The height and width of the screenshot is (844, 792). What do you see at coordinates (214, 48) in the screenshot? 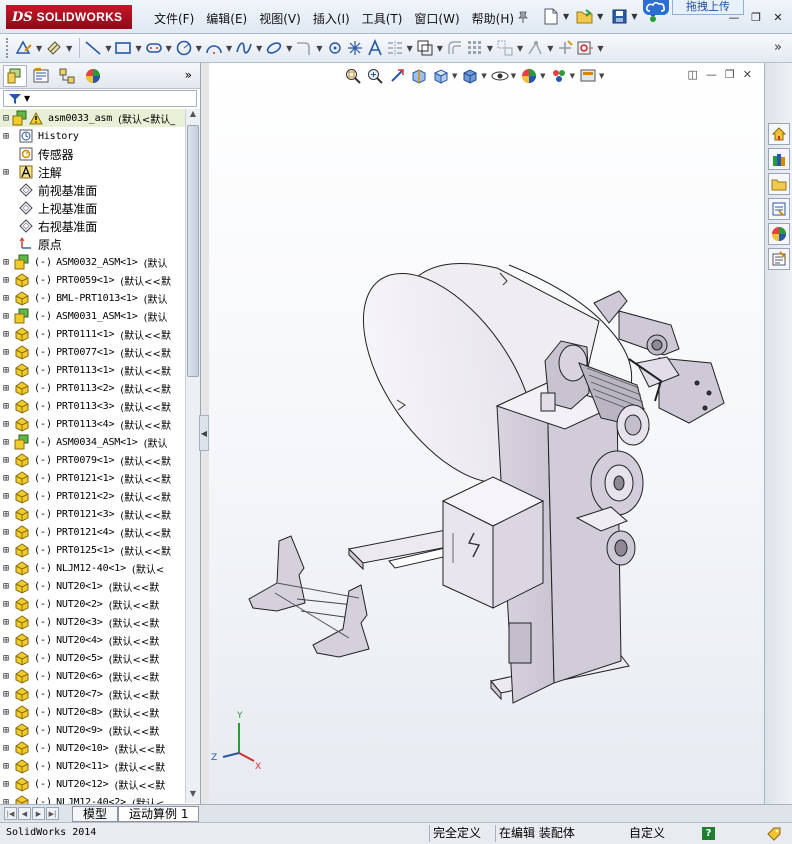
I see `arc-icon` at bounding box center [214, 48].